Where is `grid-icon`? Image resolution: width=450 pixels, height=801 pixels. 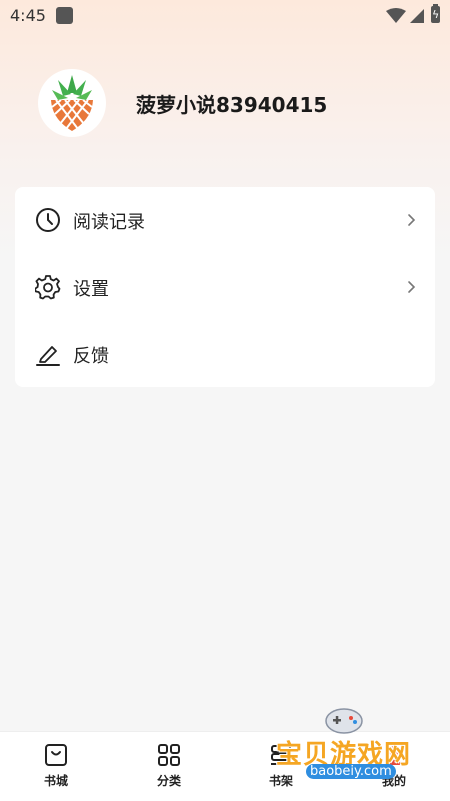 grid-icon is located at coordinates (169, 755).